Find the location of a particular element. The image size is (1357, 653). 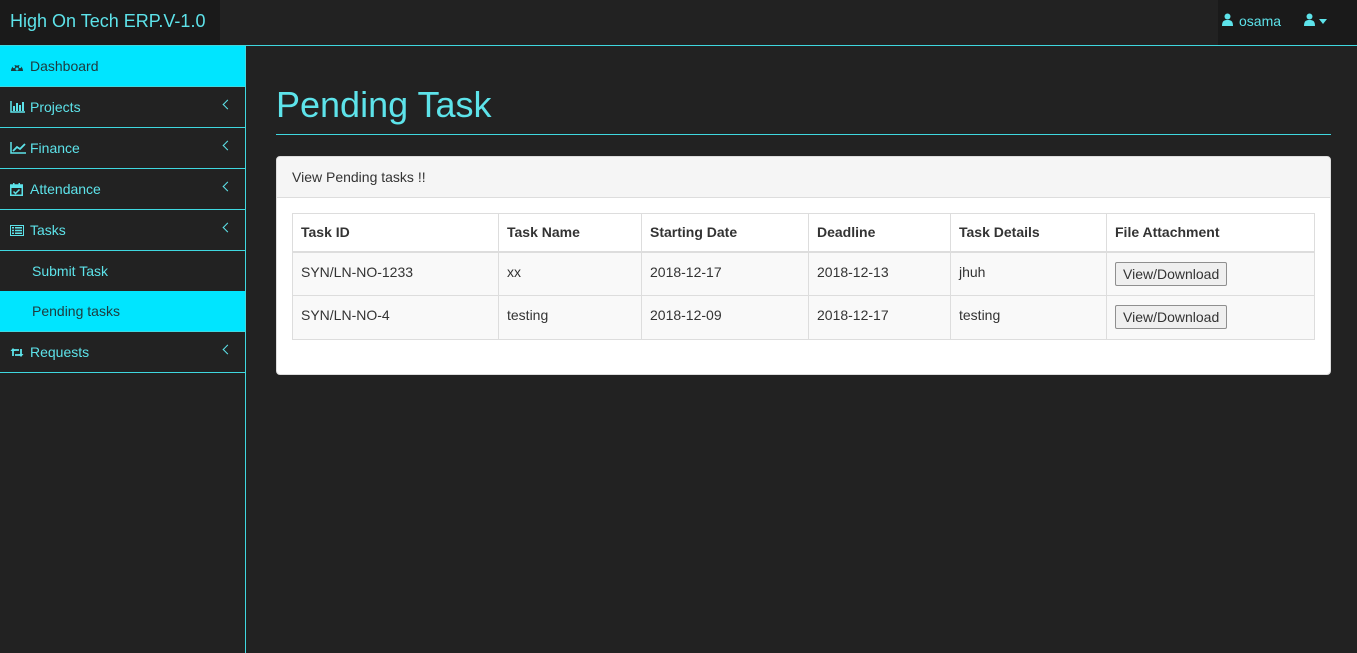

column-header: Task Name is located at coordinates (570, 233).